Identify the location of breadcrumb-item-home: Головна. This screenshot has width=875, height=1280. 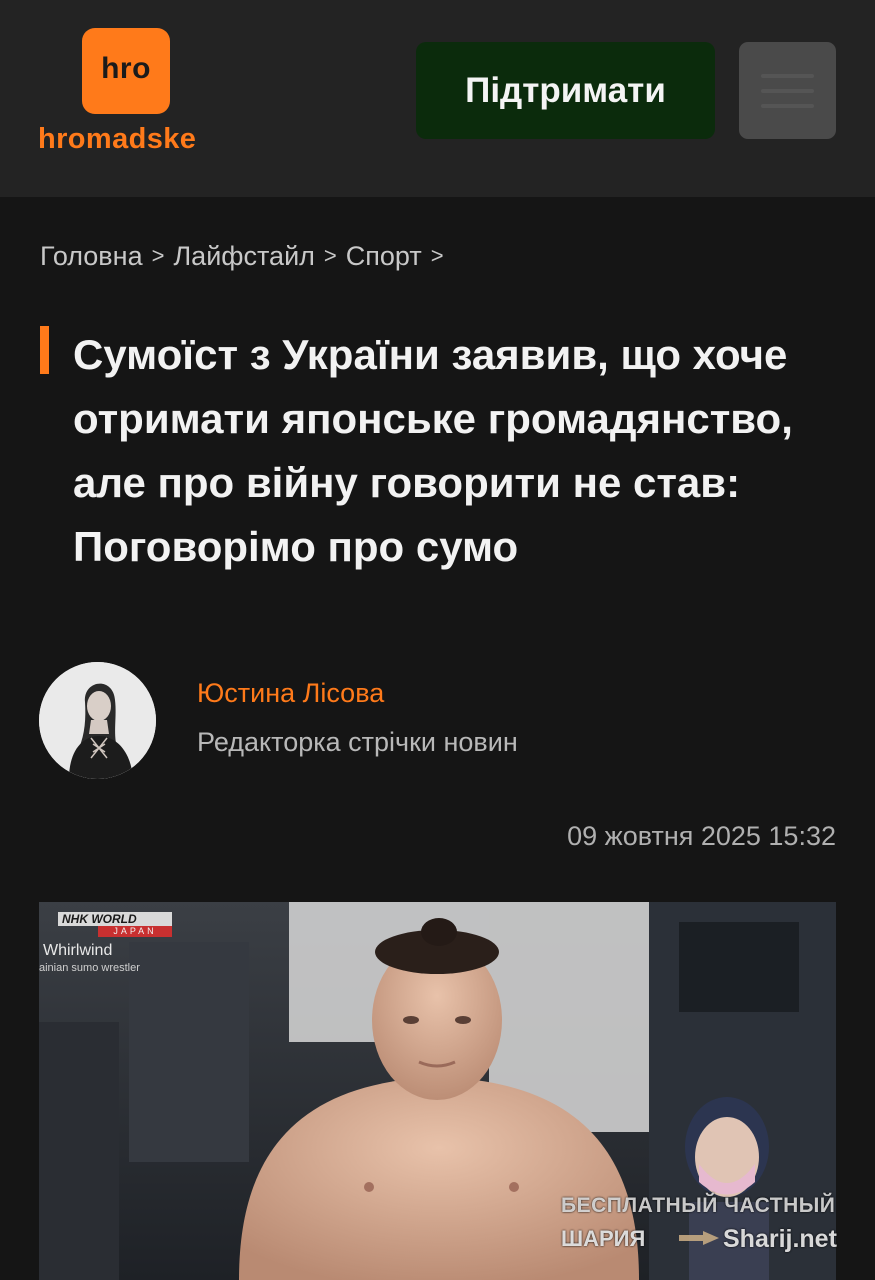
(91, 256).